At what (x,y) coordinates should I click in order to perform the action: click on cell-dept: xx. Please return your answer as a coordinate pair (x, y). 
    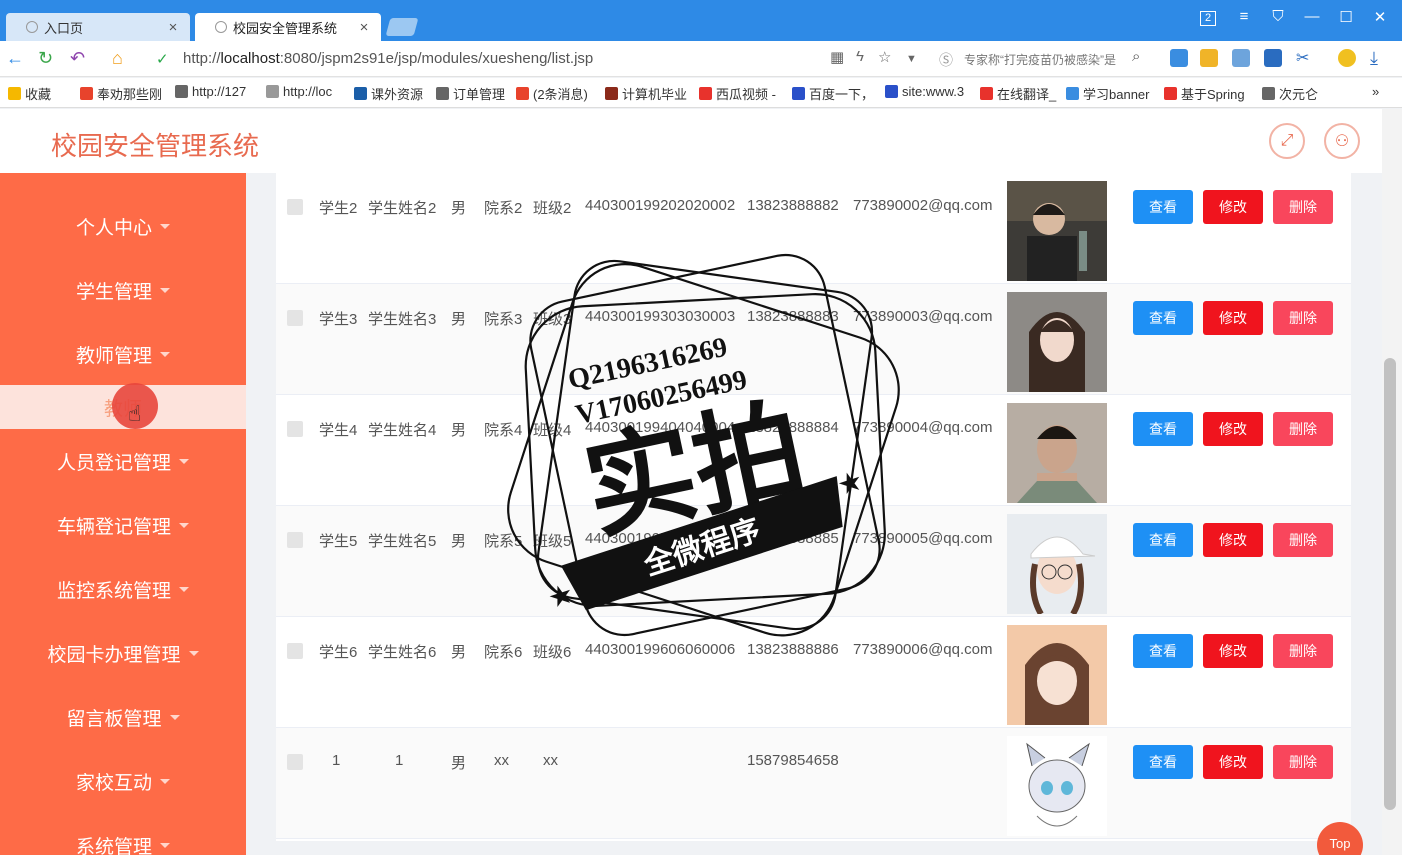
    Looking at the image, I should click on (501, 760).